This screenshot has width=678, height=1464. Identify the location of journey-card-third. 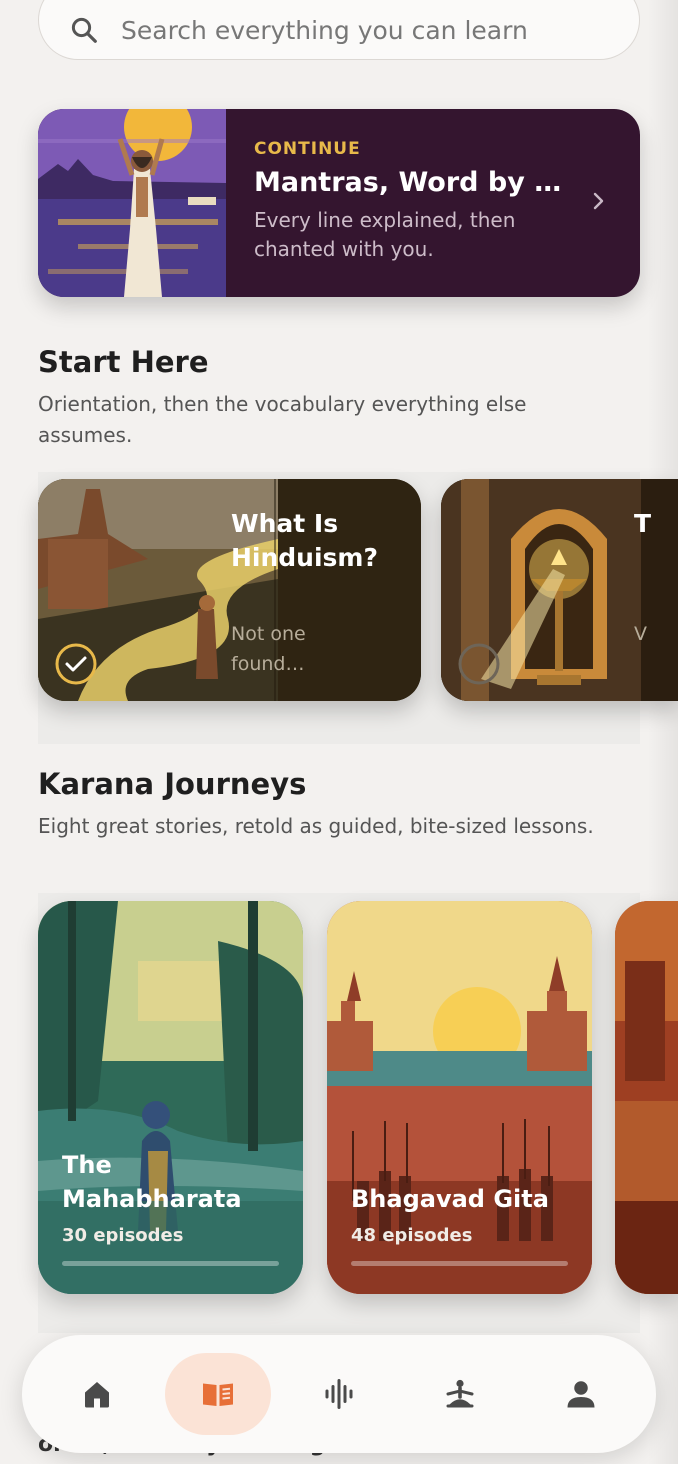
(646, 1097).